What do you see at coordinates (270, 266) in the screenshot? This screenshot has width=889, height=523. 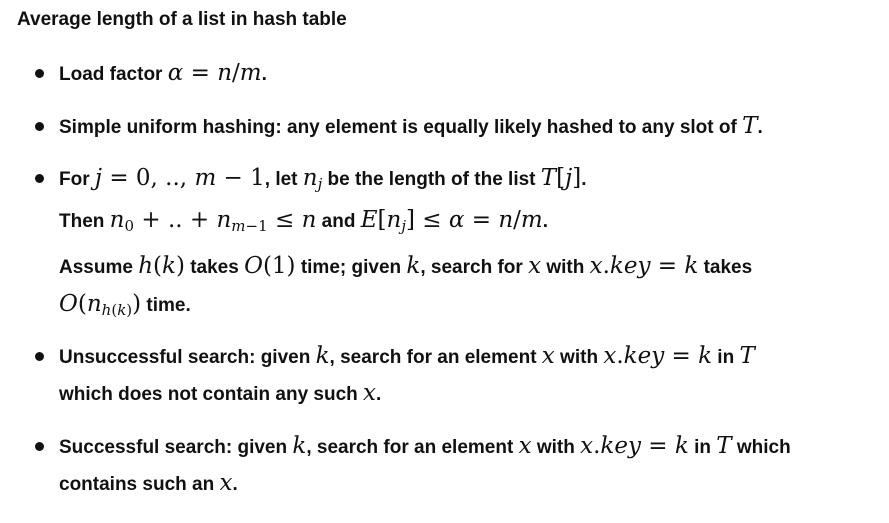 I see `math-O-1: O(1)` at bounding box center [270, 266].